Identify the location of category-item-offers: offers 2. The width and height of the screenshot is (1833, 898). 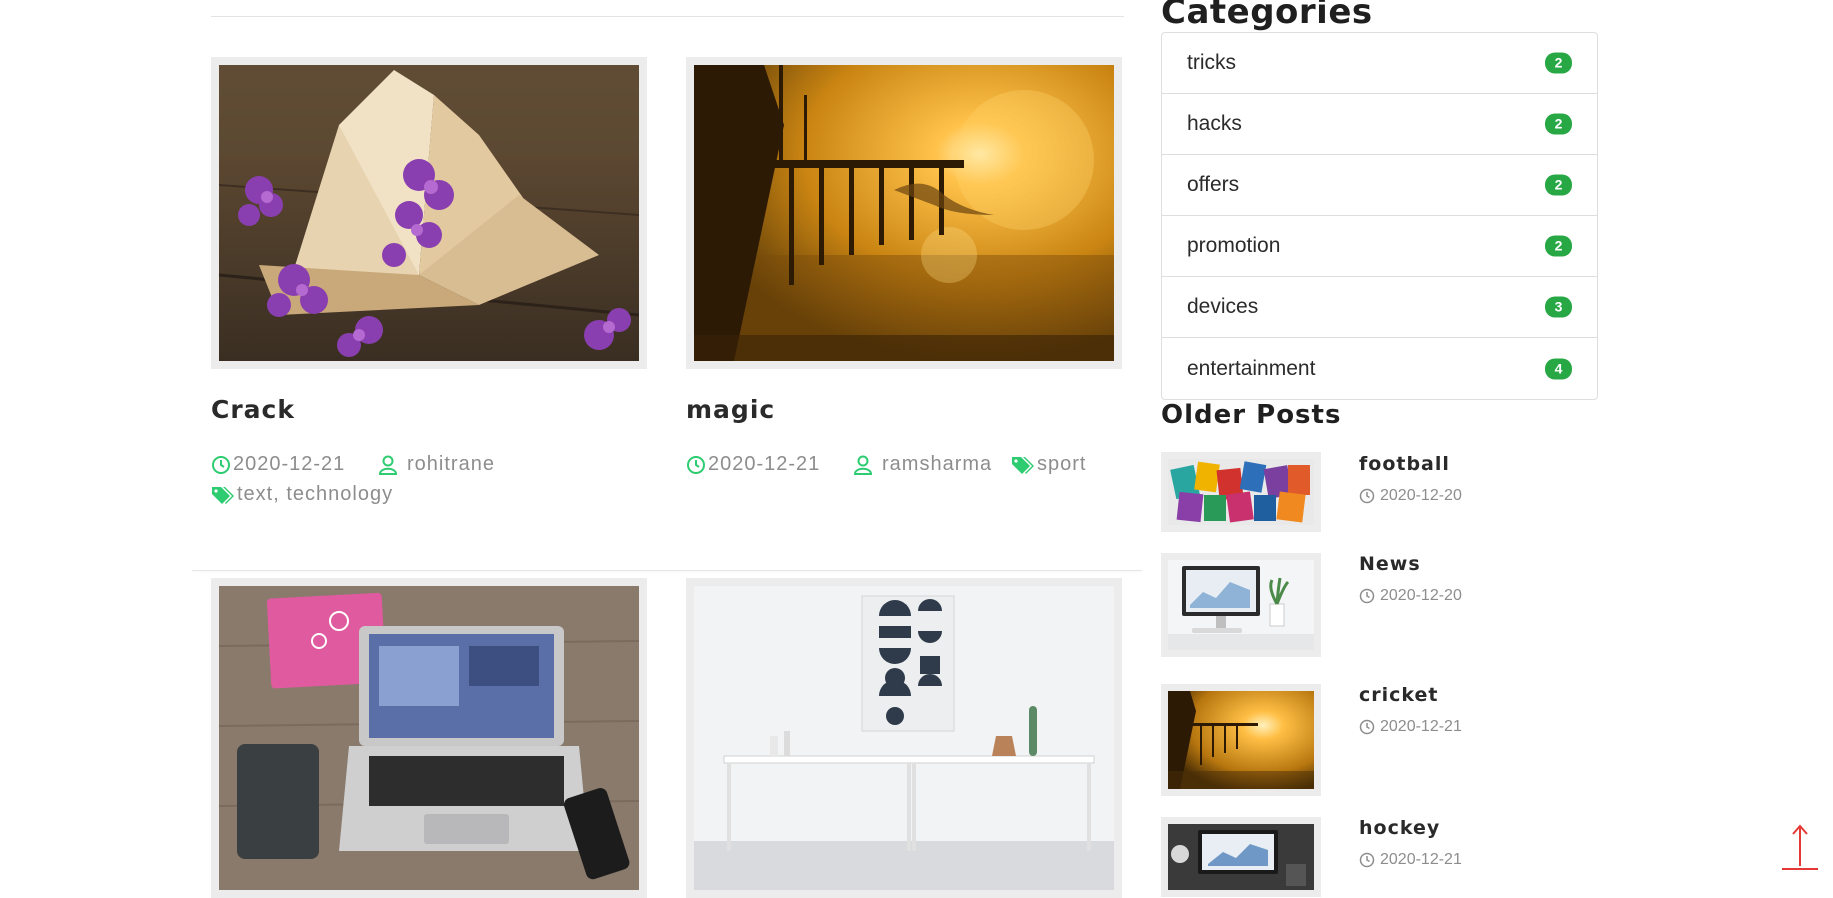
(1379, 185).